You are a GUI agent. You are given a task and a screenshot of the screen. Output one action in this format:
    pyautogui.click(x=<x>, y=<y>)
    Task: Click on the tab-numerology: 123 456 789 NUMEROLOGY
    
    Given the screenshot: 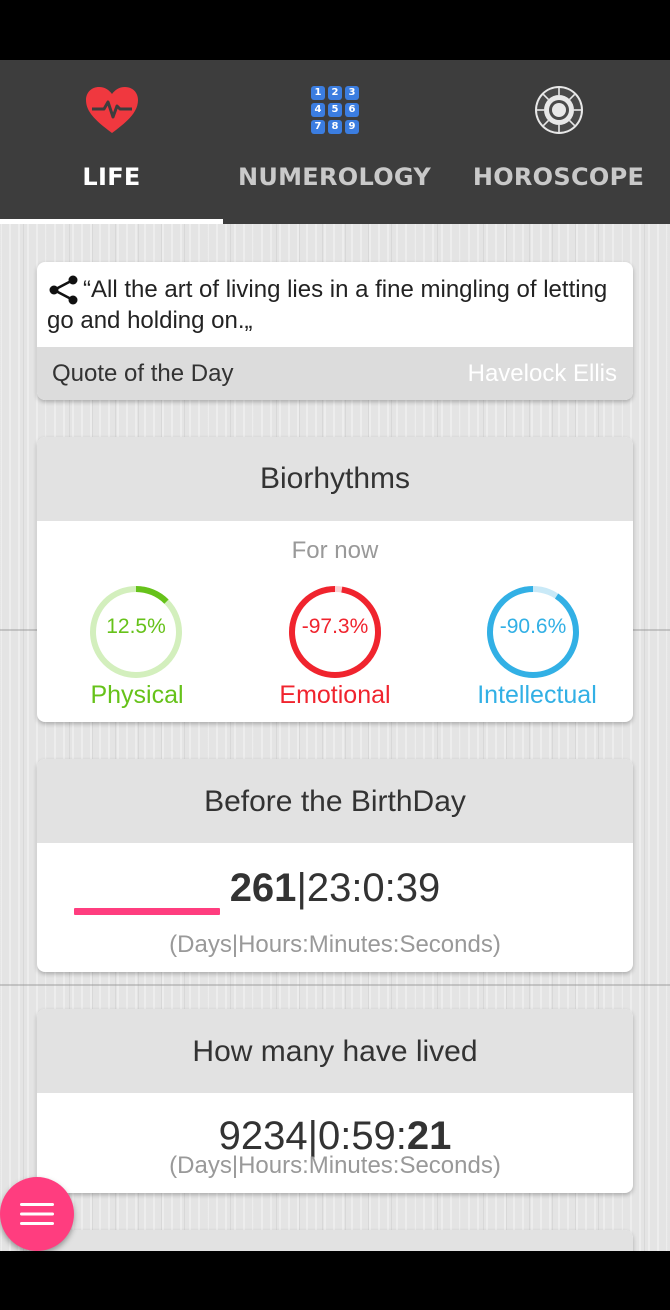 What is the action you would take?
    pyautogui.click(x=334, y=142)
    